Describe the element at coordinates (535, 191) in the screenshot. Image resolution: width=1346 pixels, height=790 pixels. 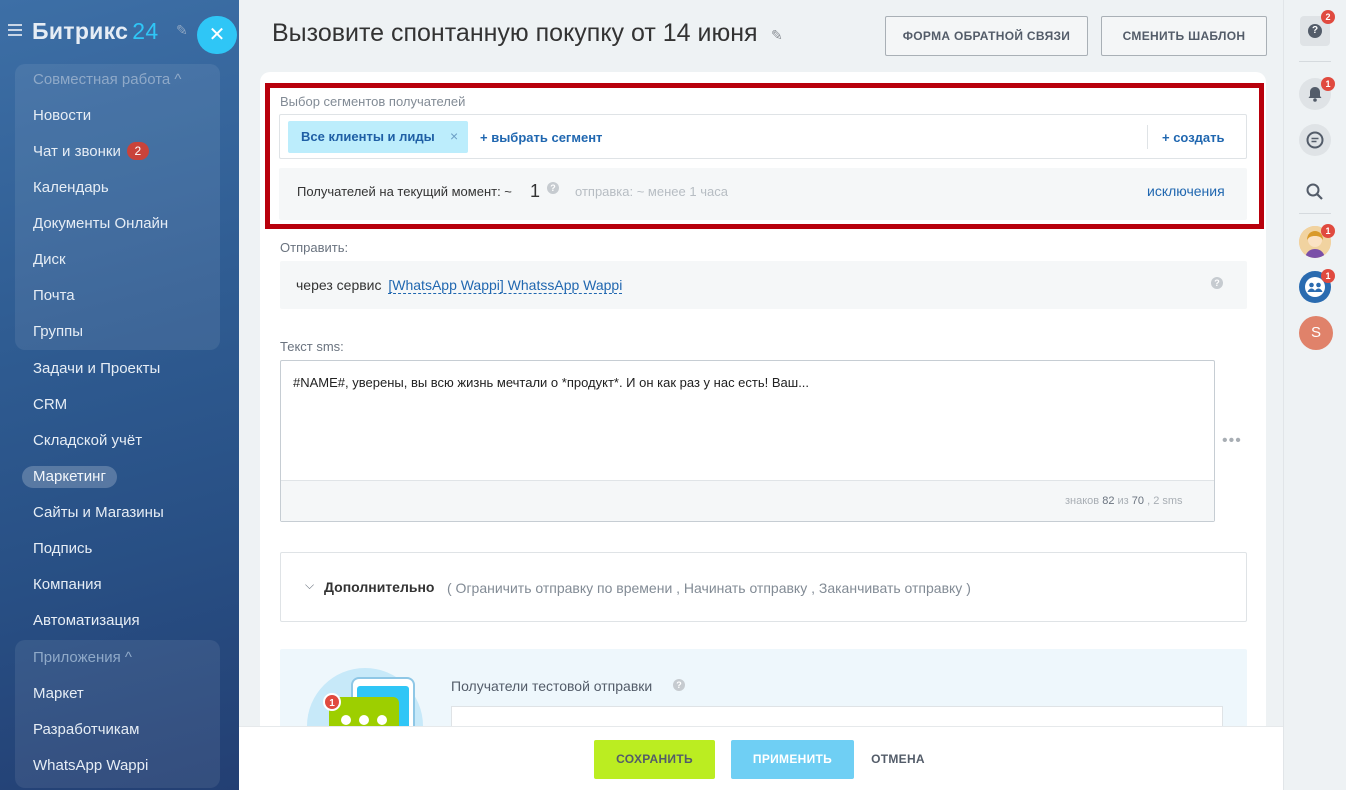
I see `recipients-count: 1` at that location.